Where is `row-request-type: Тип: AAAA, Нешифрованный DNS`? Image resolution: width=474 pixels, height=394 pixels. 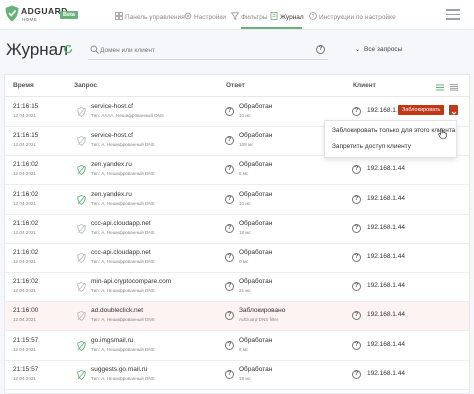
row-request-type: Тип: AAAA, Нешифрованный DNS is located at coordinates (127, 115).